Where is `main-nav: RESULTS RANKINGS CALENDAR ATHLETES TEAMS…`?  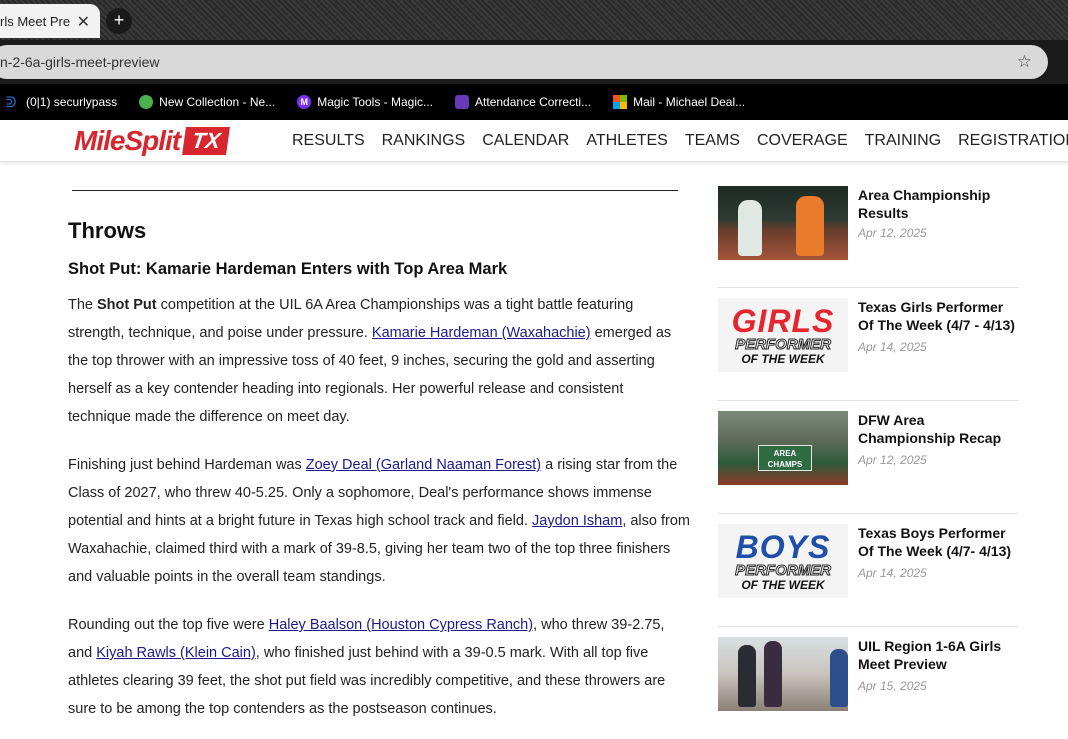 main-nav: RESULTS RANKINGS CALENDAR ATHLETES TEAMS… is located at coordinates (680, 141).